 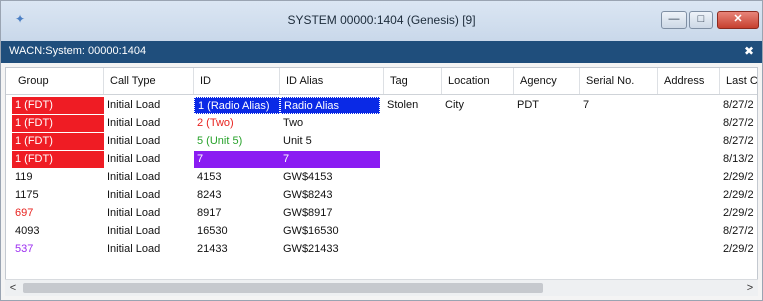 I want to click on minimize-button: —, so click(x=674, y=20).